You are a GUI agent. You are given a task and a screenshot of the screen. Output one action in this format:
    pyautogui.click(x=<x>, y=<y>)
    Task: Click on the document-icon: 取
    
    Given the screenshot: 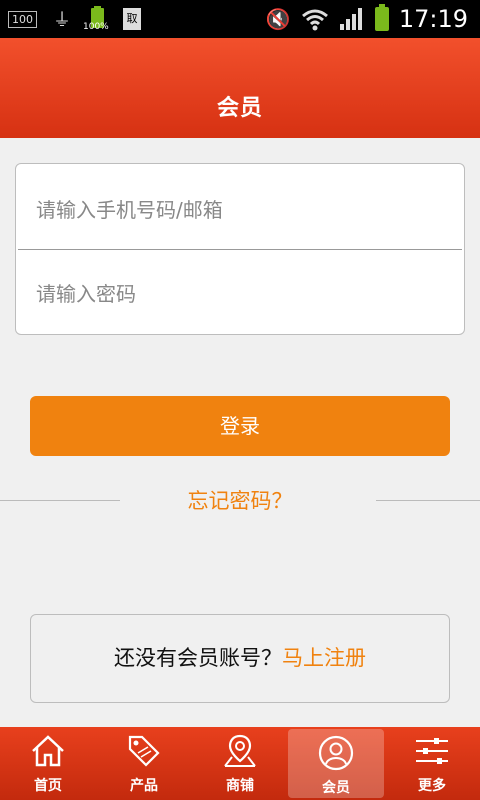 What is the action you would take?
    pyautogui.click(x=132, y=19)
    